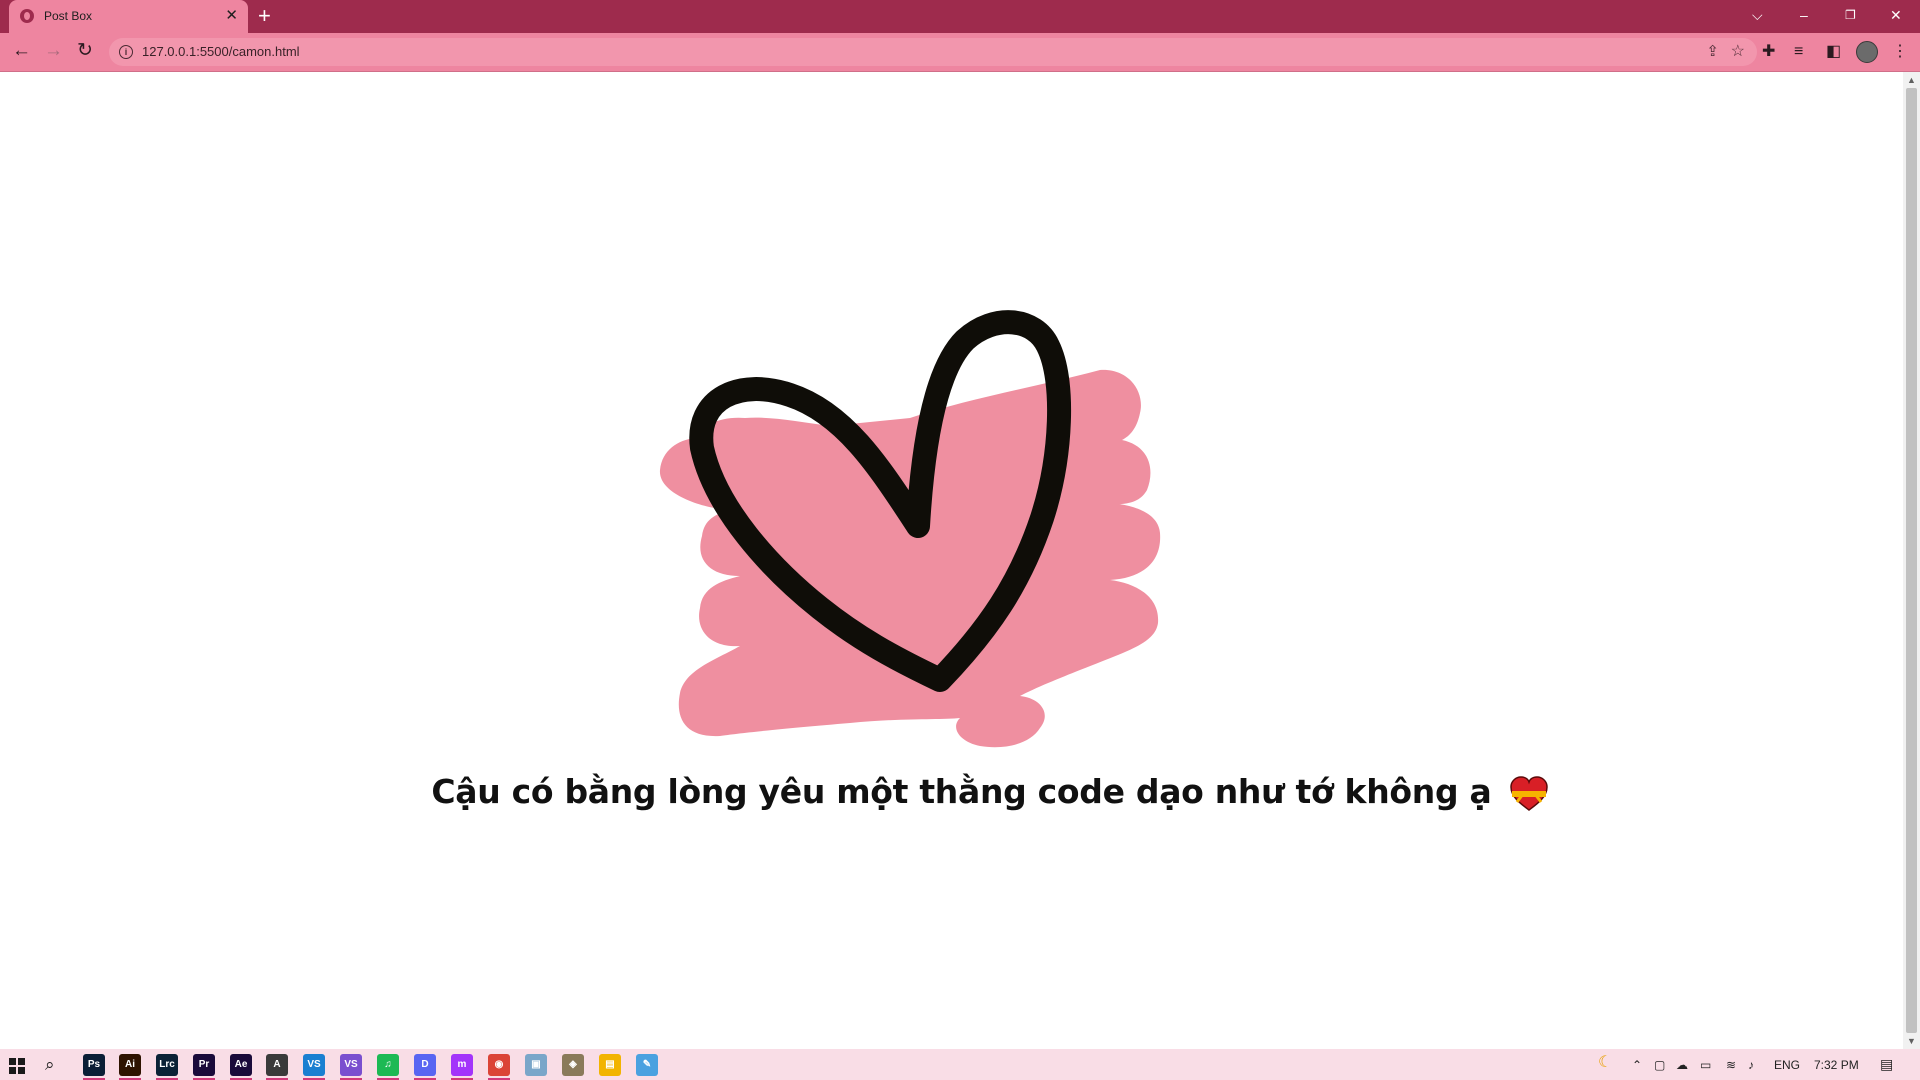  What do you see at coordinates (1637, 1065) in the screenshot?
I see `show-hidden-icons-chevron-icon: ⌃` at bounding box center [1637, 1065].